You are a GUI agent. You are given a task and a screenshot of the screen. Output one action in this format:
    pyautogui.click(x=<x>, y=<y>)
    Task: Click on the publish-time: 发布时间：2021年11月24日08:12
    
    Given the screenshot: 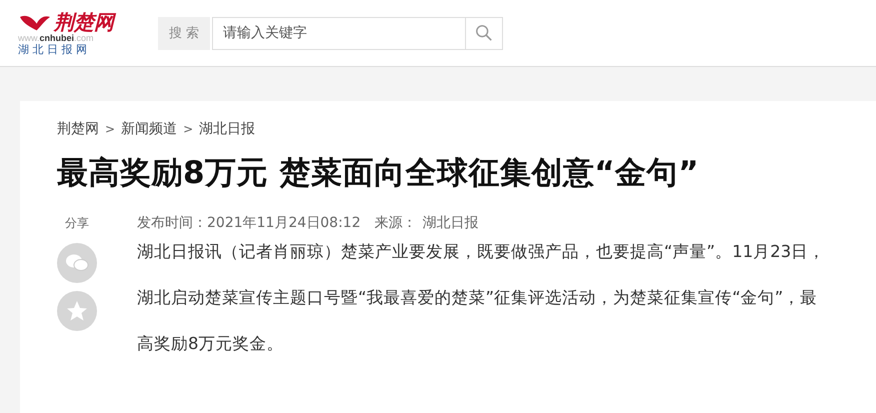 What is the action you would take?
    pyautogui.click(x=249, y=223)
    